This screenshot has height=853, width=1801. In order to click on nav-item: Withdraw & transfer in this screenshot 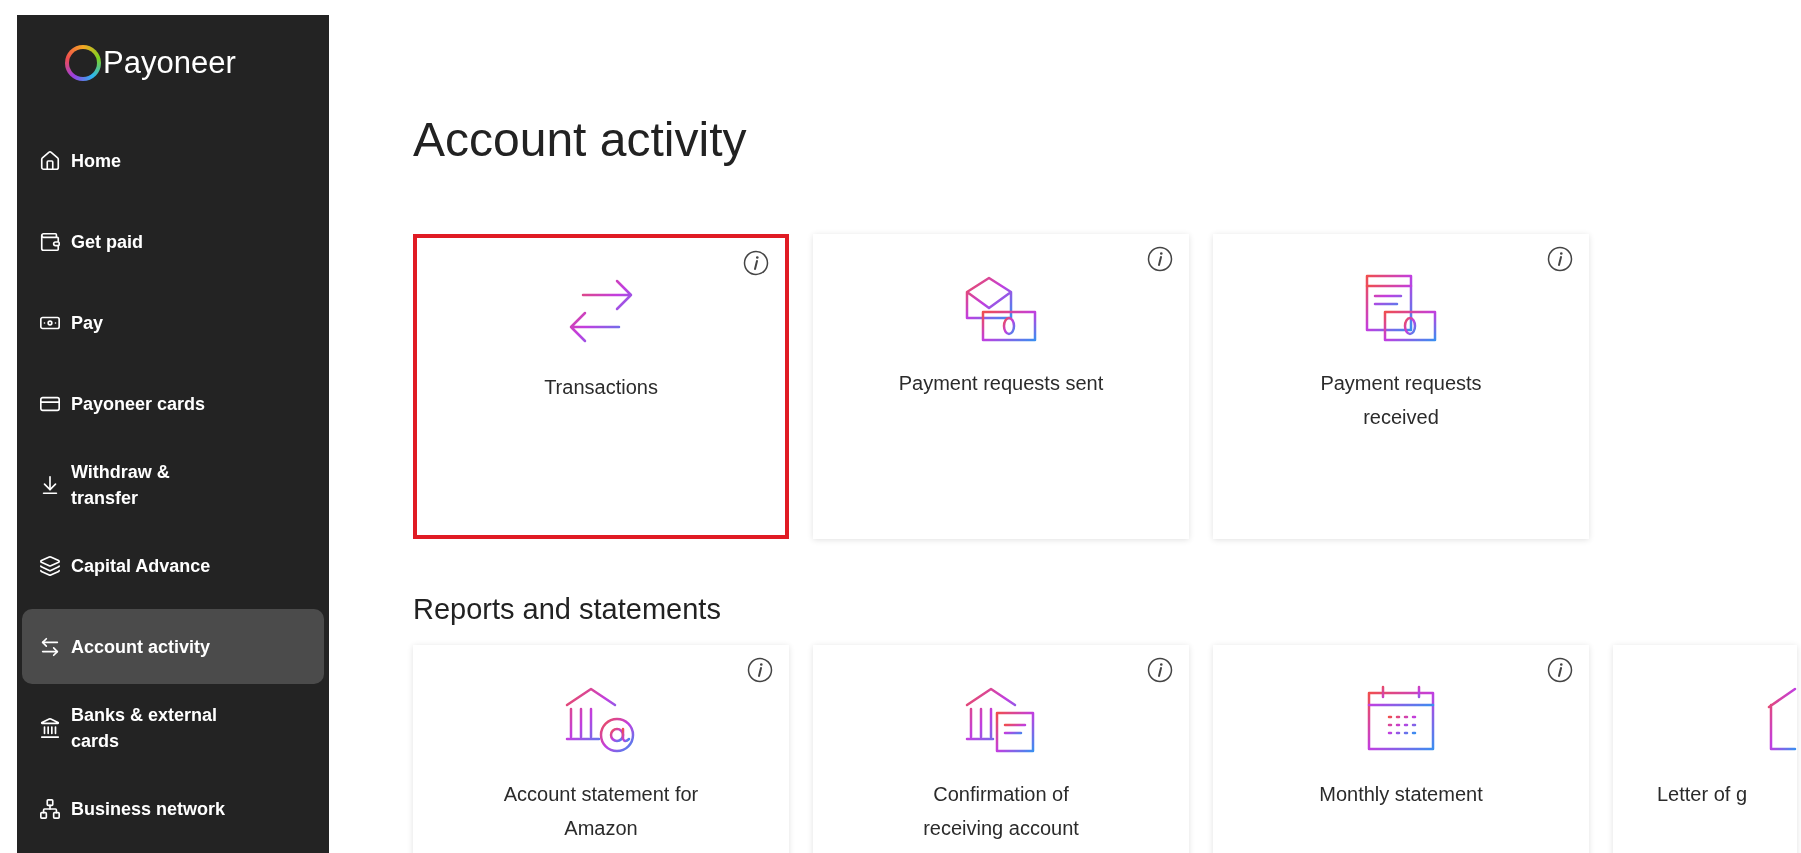, I will do `click(173, 484)`.